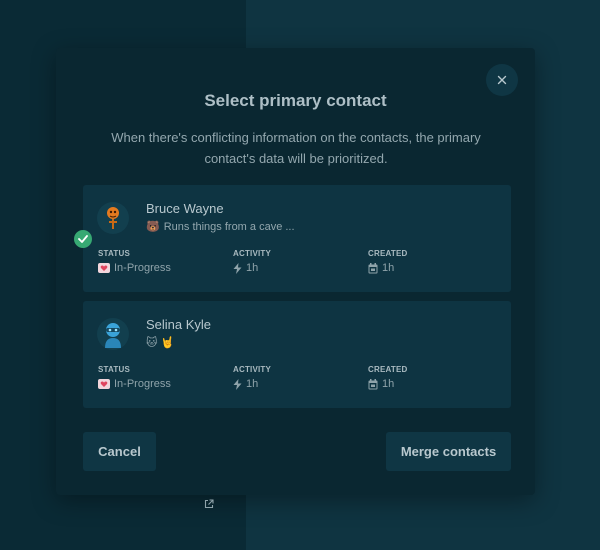  I want to click on close-icon, so click(502, 80).